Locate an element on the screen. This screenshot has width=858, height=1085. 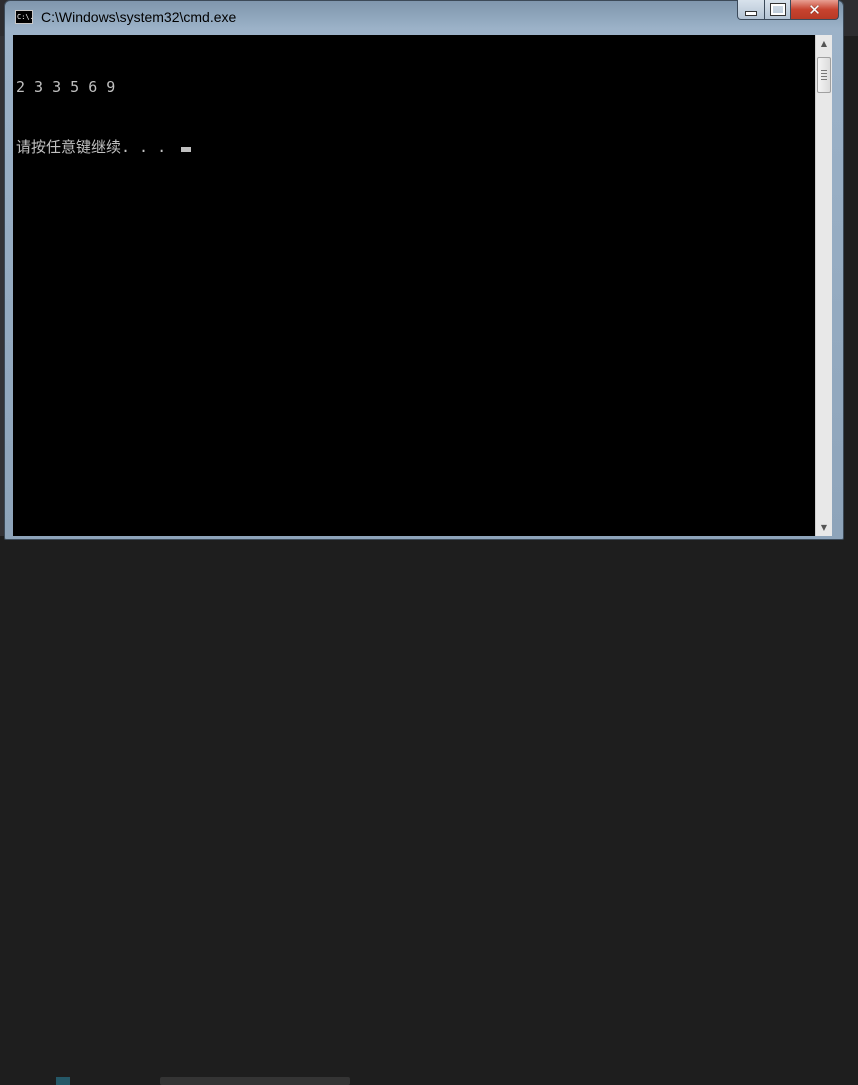
window-title: C:\Windows\system32\cmd.exe is located at coordinates (139, 17).